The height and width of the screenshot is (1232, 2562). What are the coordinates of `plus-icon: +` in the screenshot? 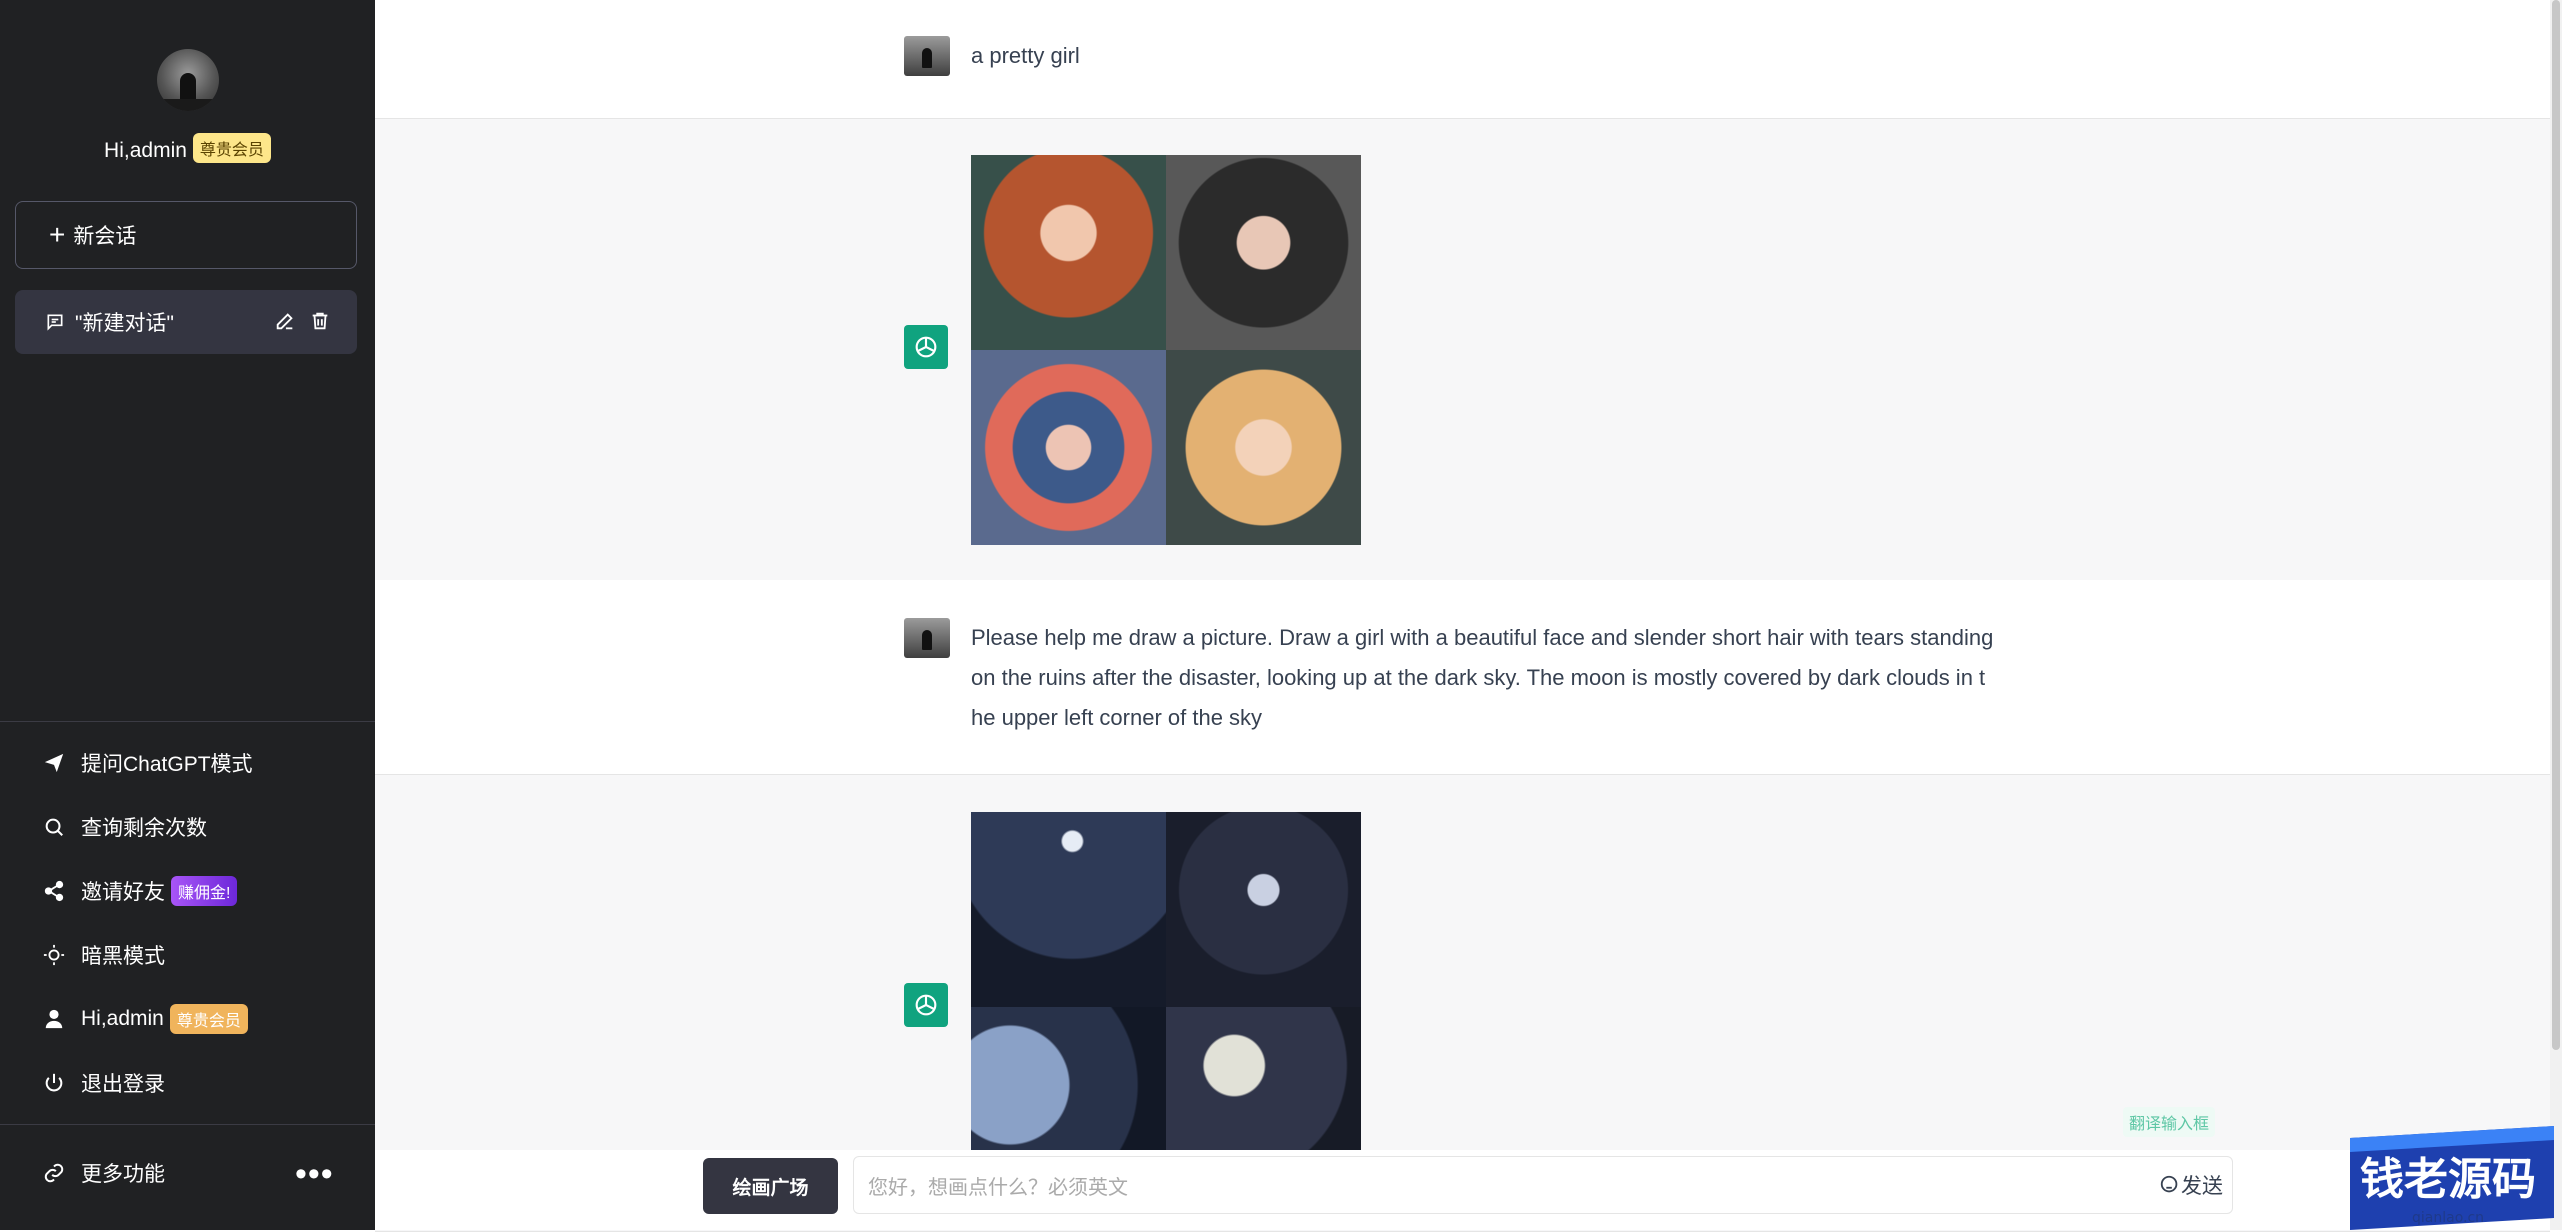 It's located at (57, 234).